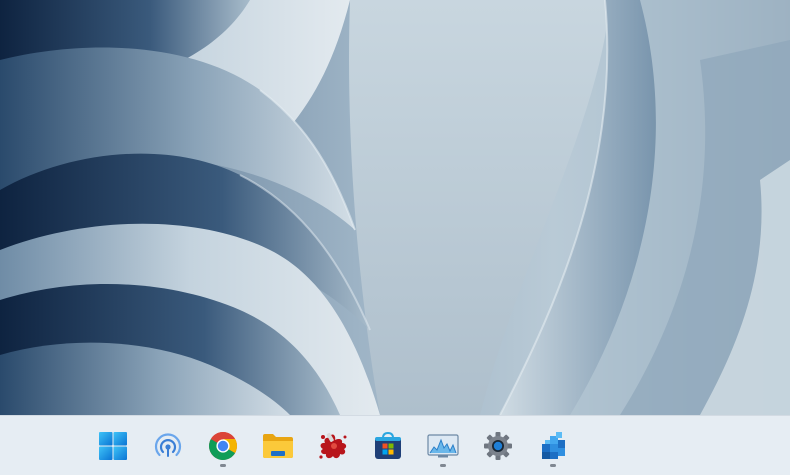  I want to click on paint-button, so click(333, 446).